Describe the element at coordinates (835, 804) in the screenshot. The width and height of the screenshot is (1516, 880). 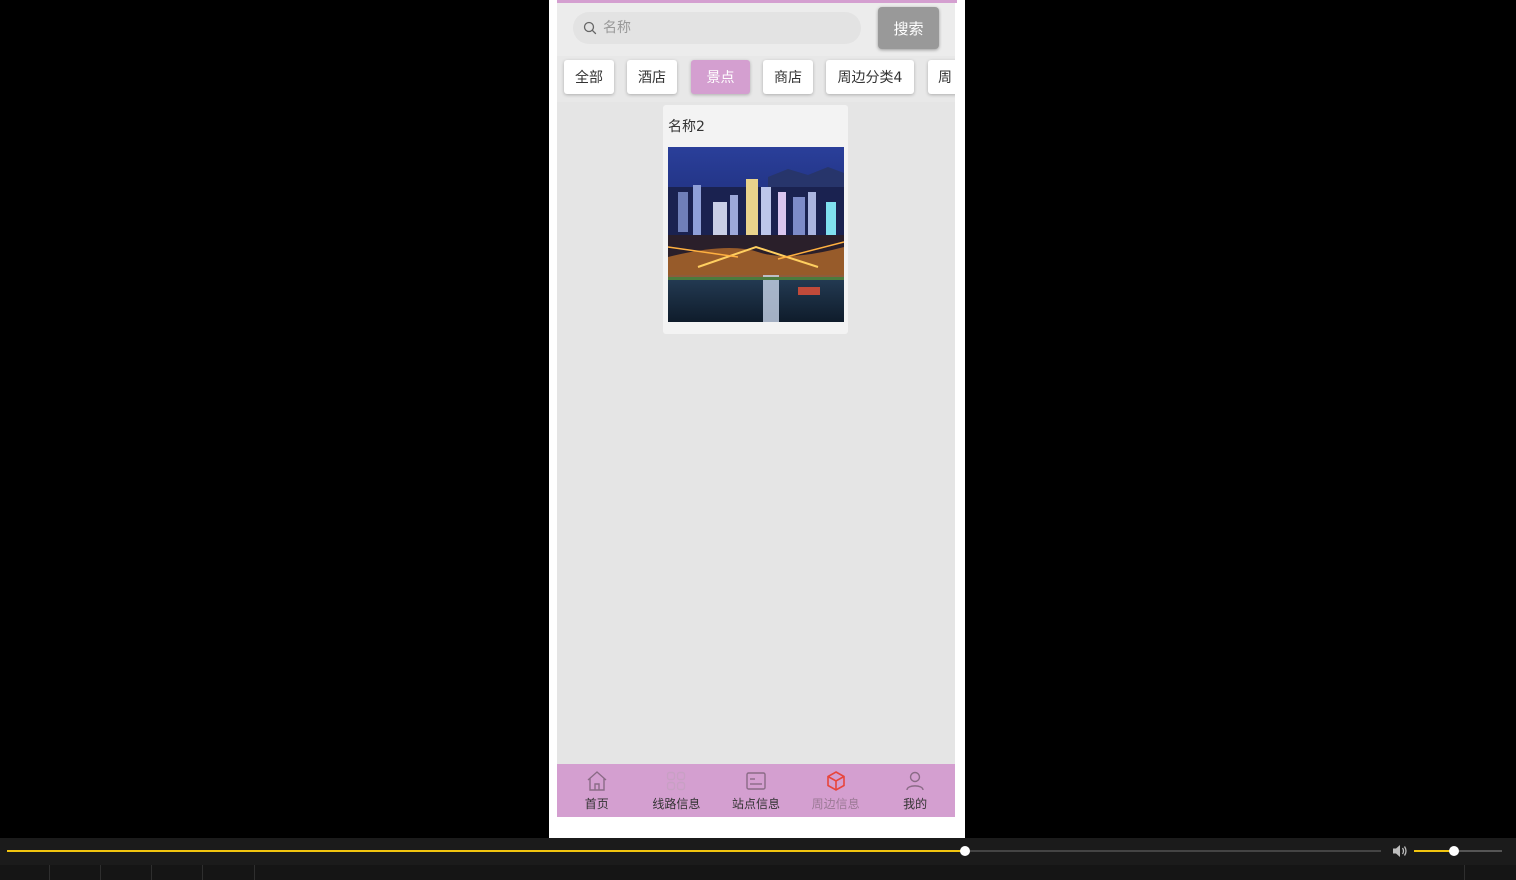
I see `nav-label: 周边信息` at that location.